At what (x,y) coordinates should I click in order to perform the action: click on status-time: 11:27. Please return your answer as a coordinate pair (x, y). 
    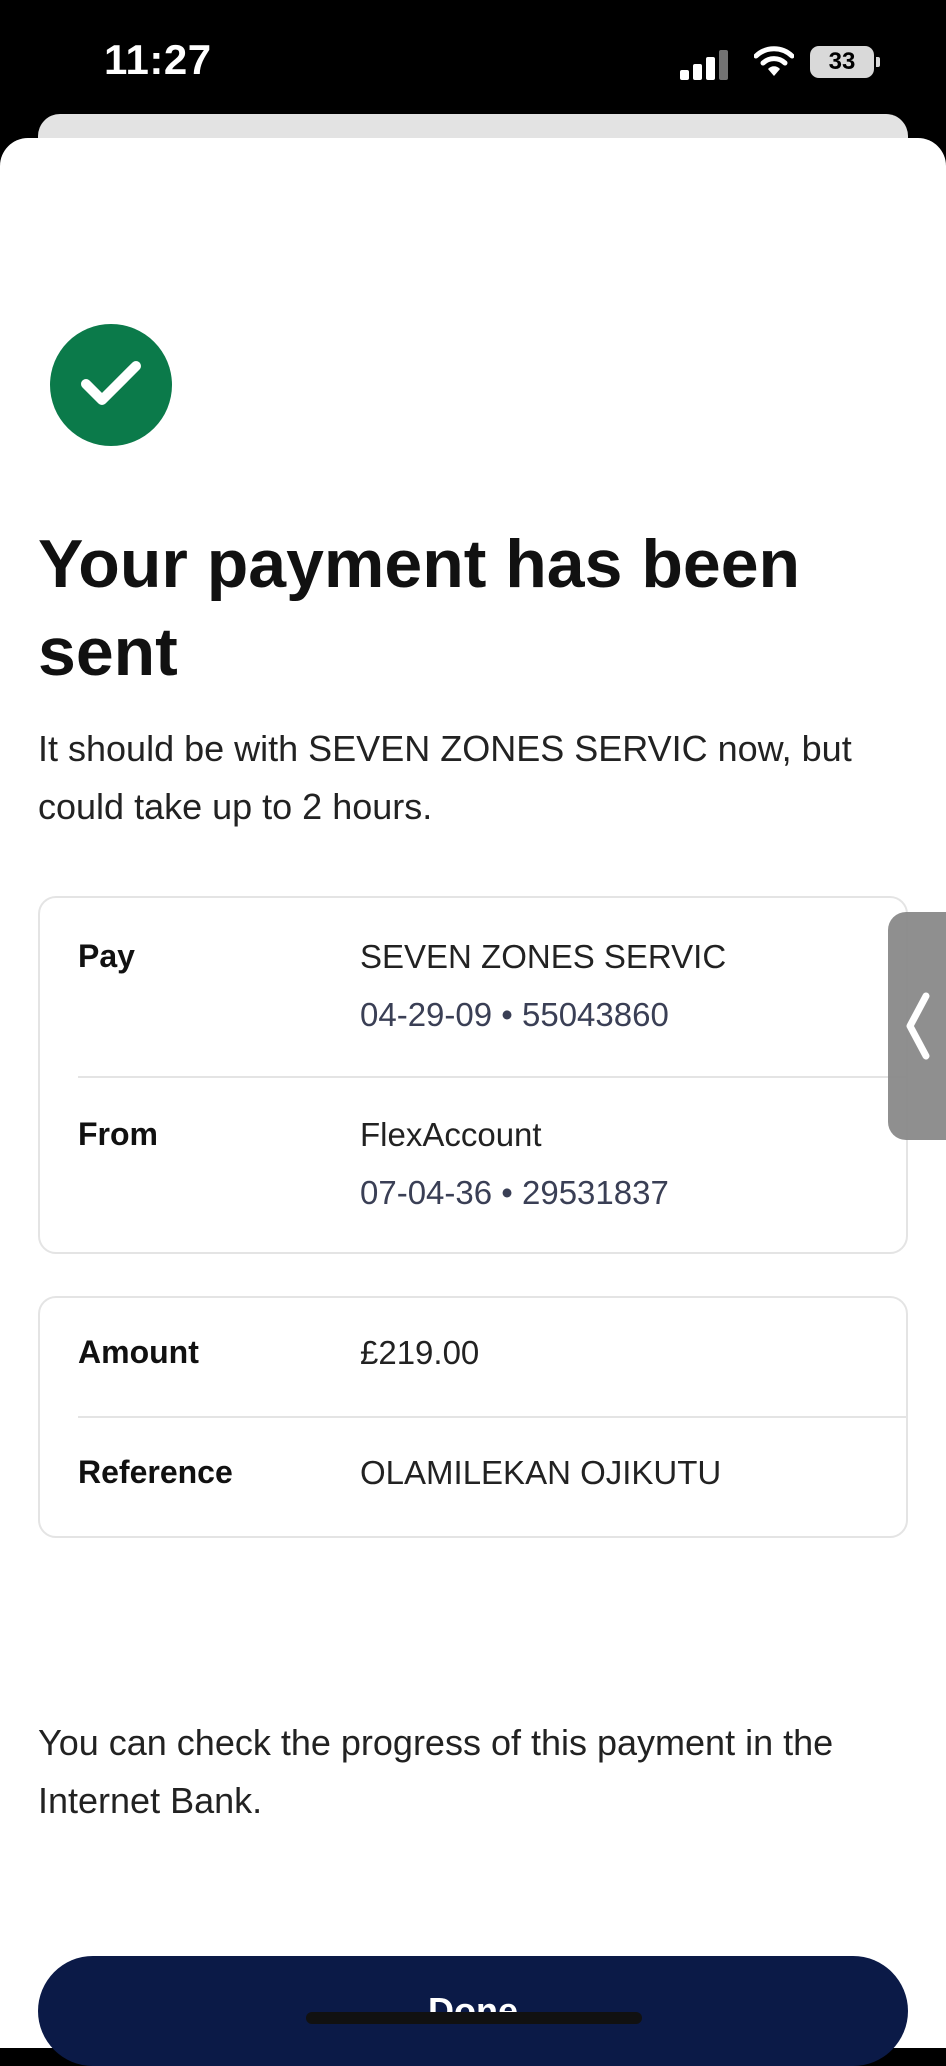
    Looking at the image, I should click on (158, 59).